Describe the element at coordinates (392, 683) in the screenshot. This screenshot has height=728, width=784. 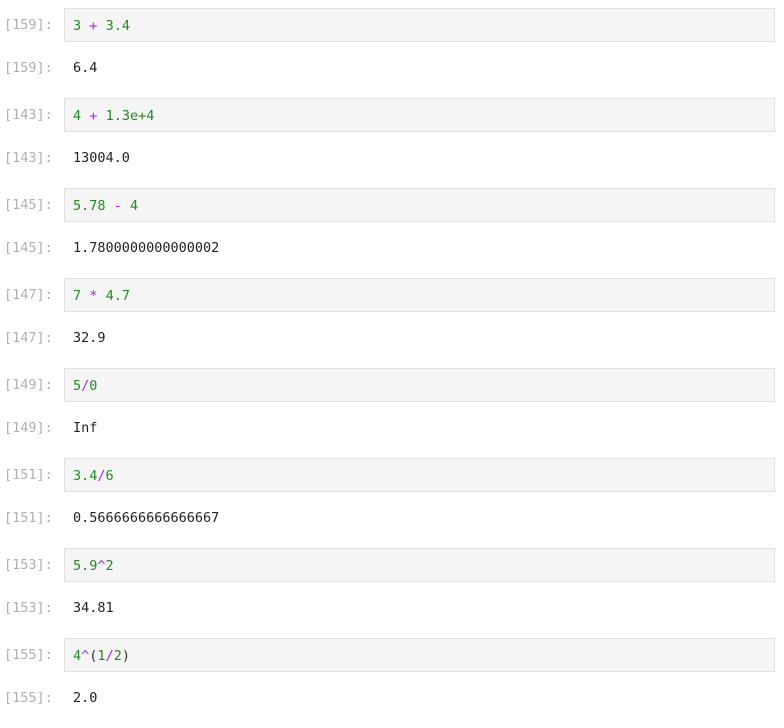
I see `code-cell: [155]: 4^(1/2) [155]: 2.0` at that location.